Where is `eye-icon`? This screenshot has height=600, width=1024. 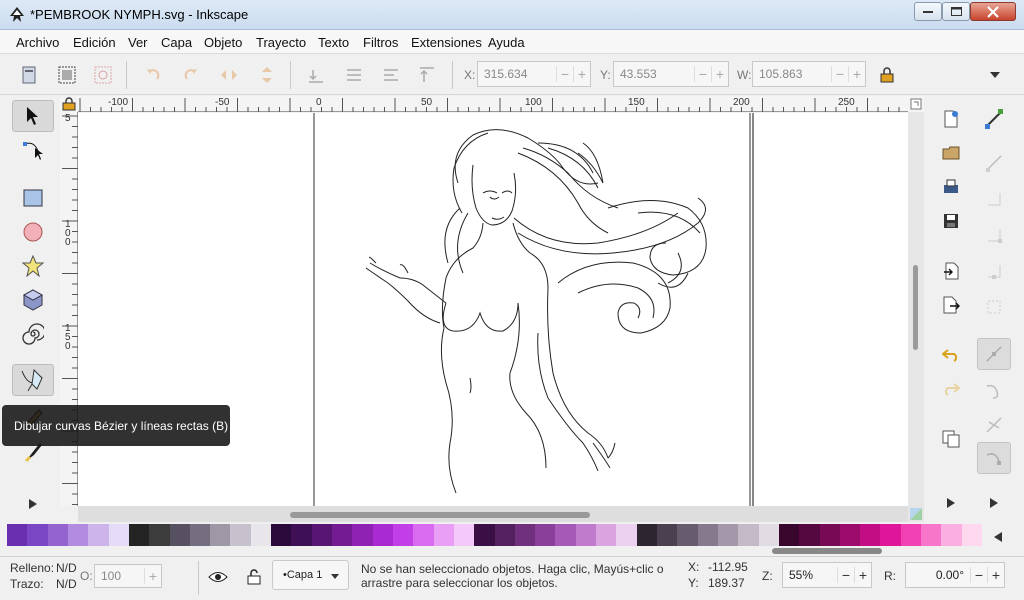 eye-icon is located at coordinates (218, 577).